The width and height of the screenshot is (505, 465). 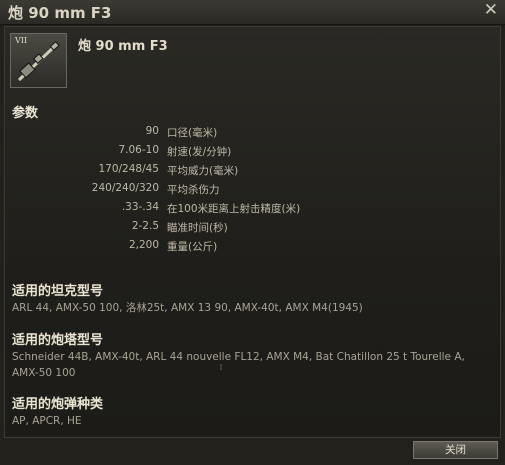 I want to click on param-value: 2-2.5, so click(x=145, y=226).